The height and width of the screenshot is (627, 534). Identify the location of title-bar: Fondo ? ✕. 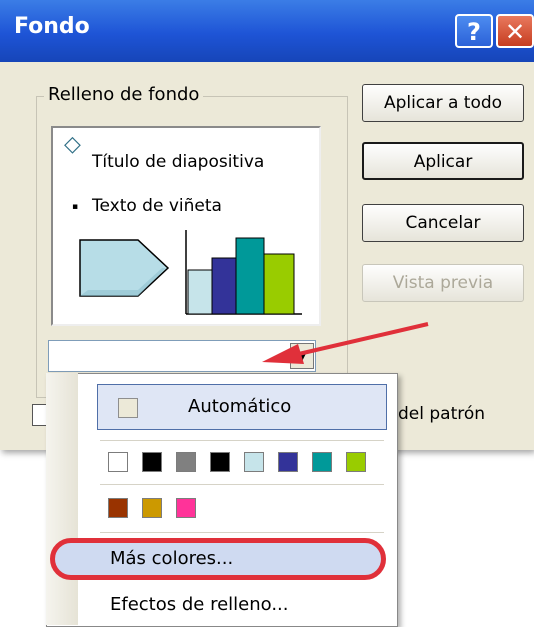
(267, 31).